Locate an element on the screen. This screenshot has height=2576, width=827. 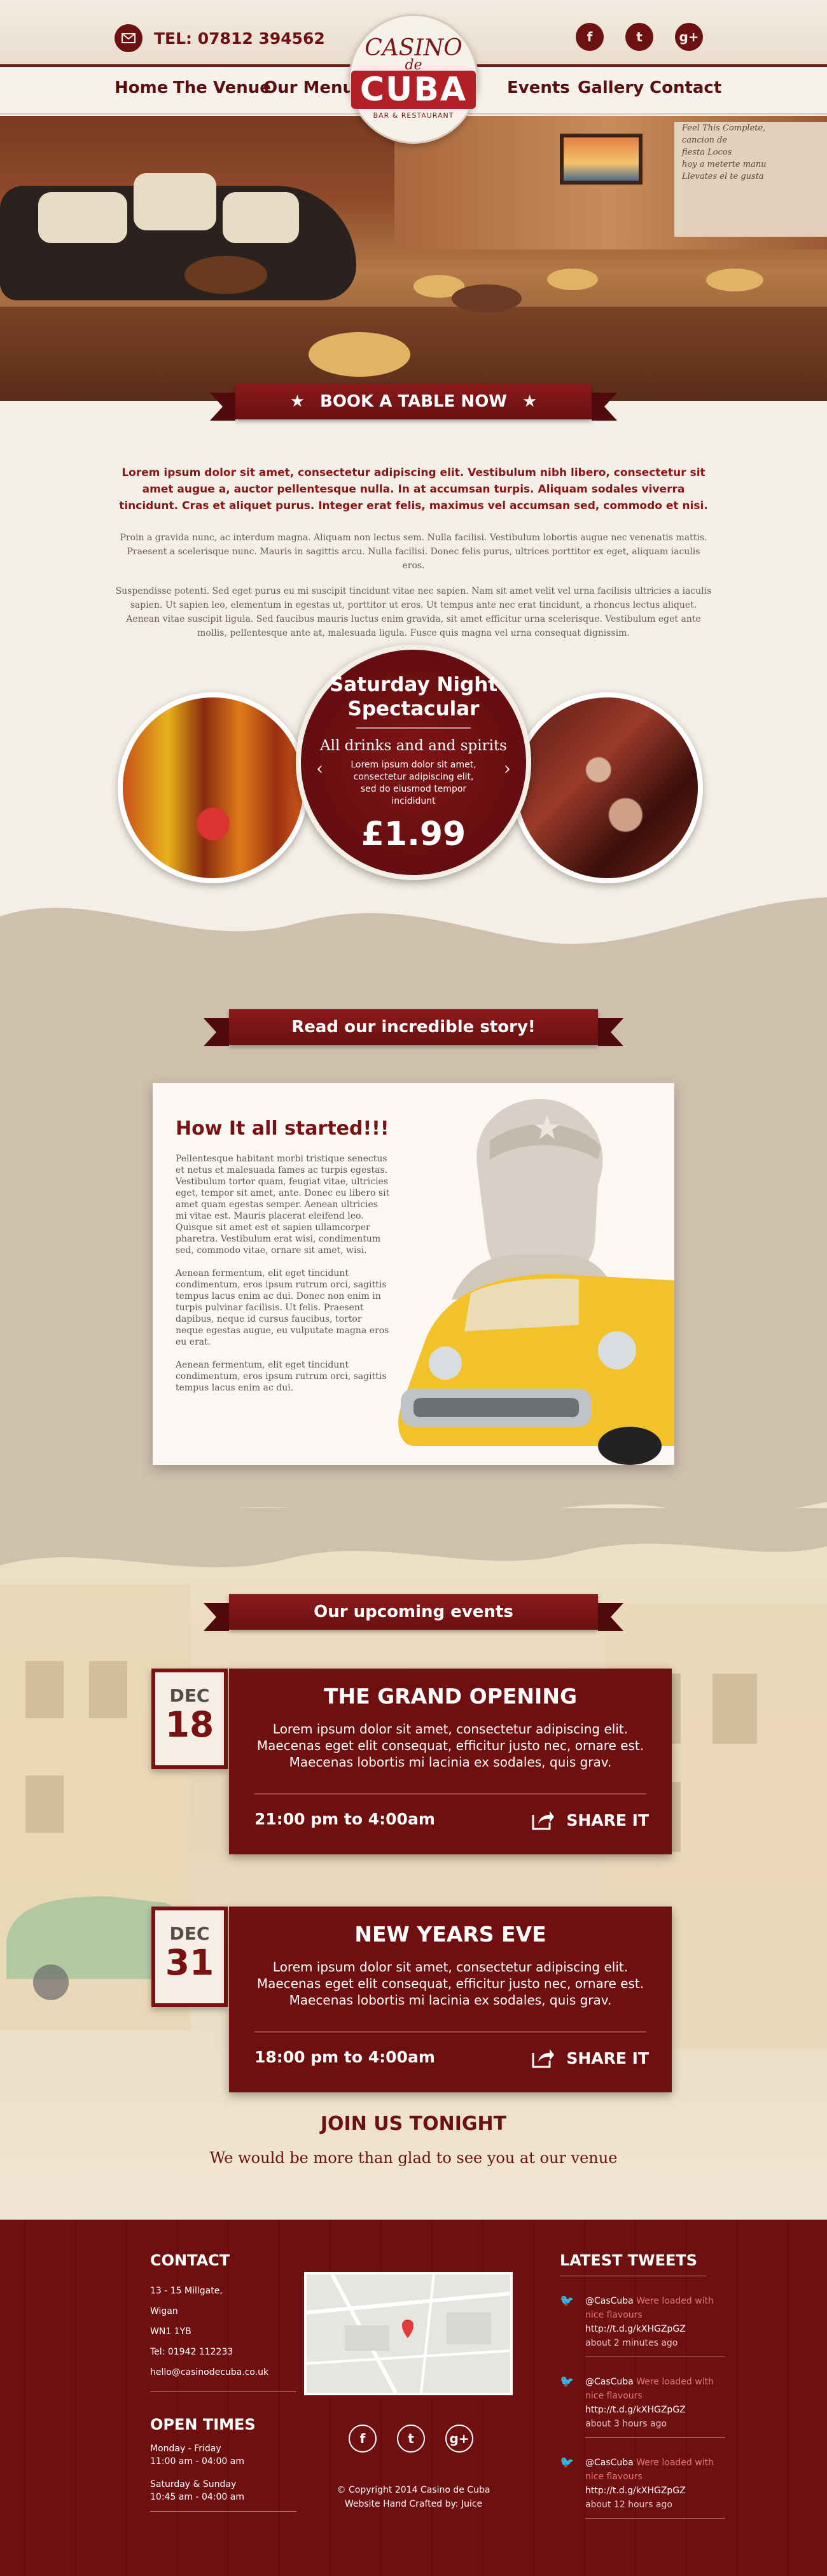
location-map is located at coordinates (409, 2333).